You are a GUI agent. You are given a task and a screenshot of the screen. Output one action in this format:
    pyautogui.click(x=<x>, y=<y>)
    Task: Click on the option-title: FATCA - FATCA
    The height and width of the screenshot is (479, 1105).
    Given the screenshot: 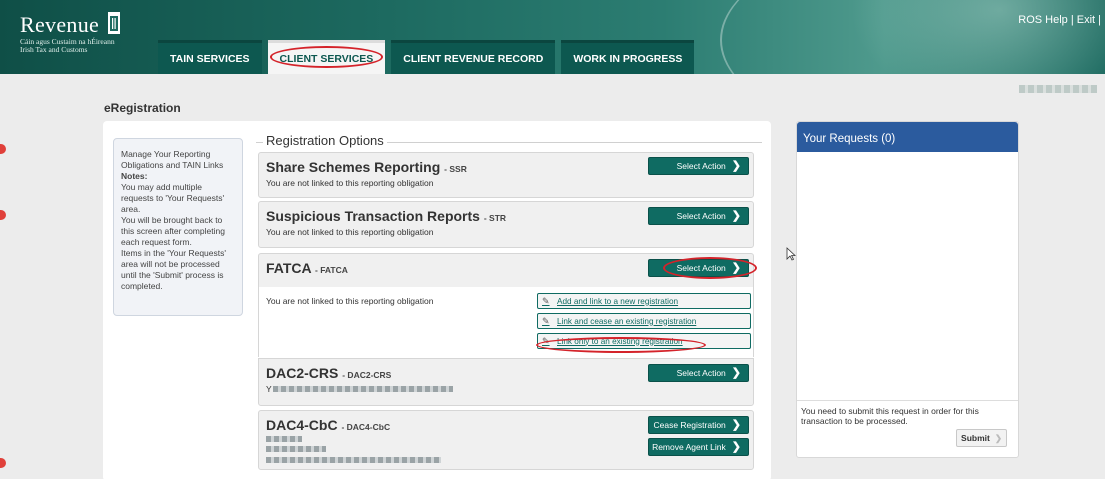 What is the action you would take?
    pyautogui.click(x=307, y=268)
    